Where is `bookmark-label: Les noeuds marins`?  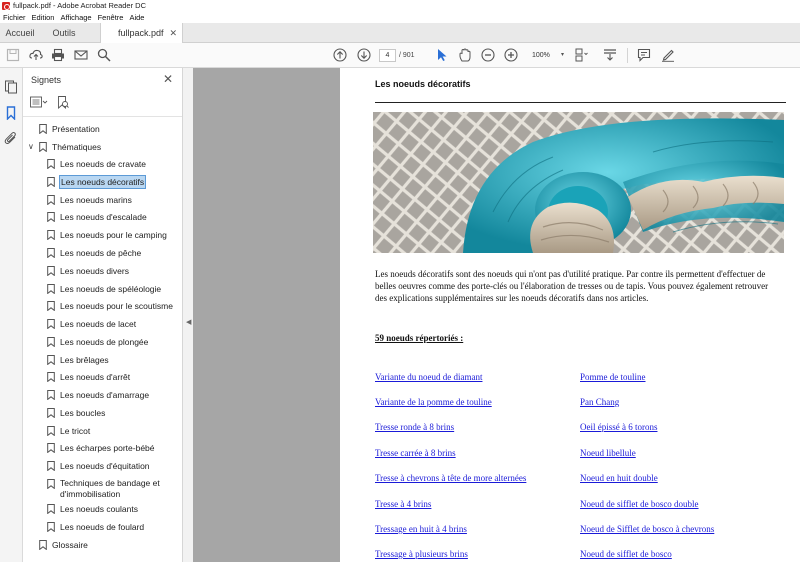 bookmark-label: Les noeuds marins is located at coordinates (96, 200).